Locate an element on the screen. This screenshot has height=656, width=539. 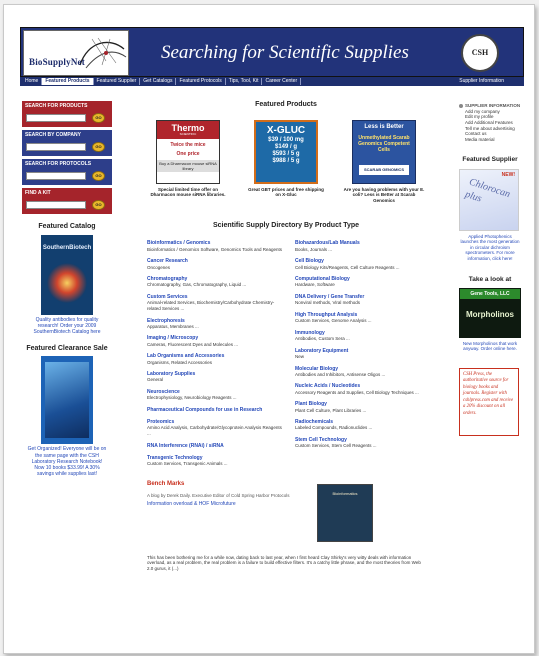
search-company-input is located at coordinates (56, 147).